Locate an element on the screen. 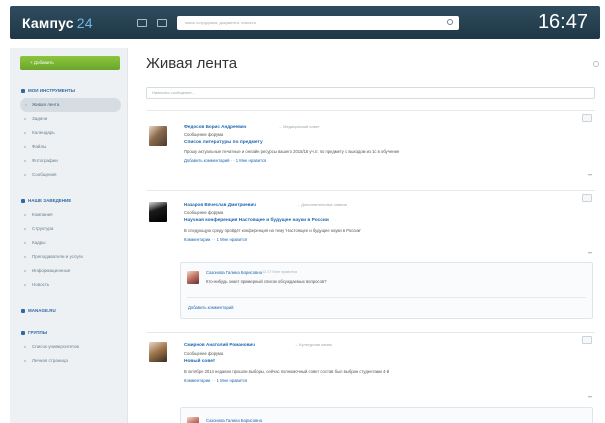  sidebar-item-tasks: Задачи is located at coordinates (68, 119).